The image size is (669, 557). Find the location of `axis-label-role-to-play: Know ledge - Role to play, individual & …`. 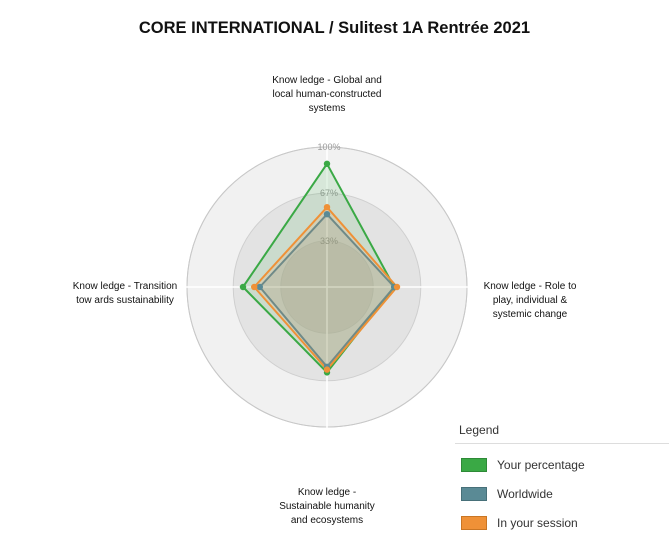

axis-label-role-to-play: Know ledge - Role to play, individual & … is located at coordinates (530, 300).